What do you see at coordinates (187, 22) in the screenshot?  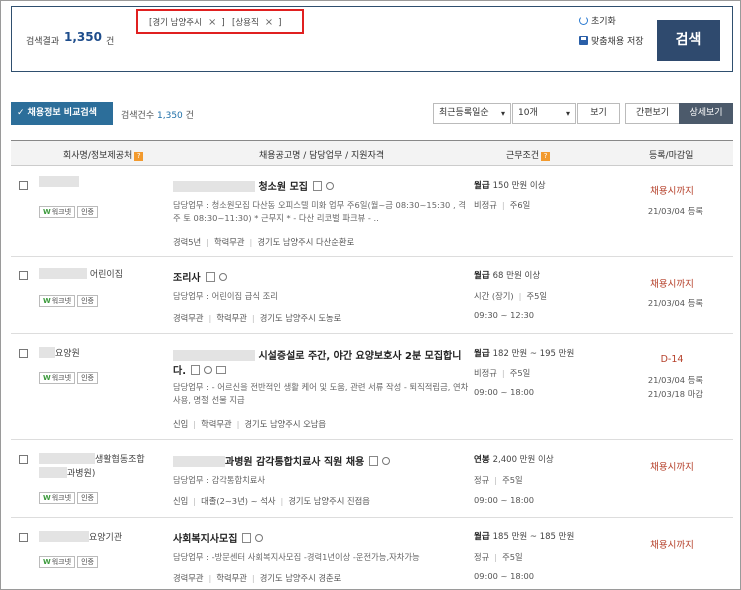 I see `filter-chip-region: [경기 남양주시 ×]` at bounding box center [187, 22].